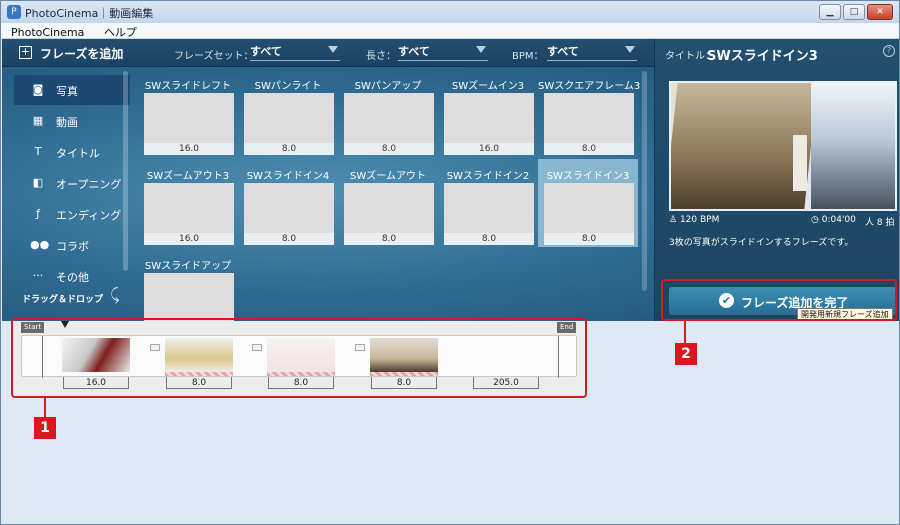 This screenshot has height=525, width=900. Describe the element at coordinates (115, 294) in the screenshot. I see `curved-arrow-icon: ⤹` at that location.